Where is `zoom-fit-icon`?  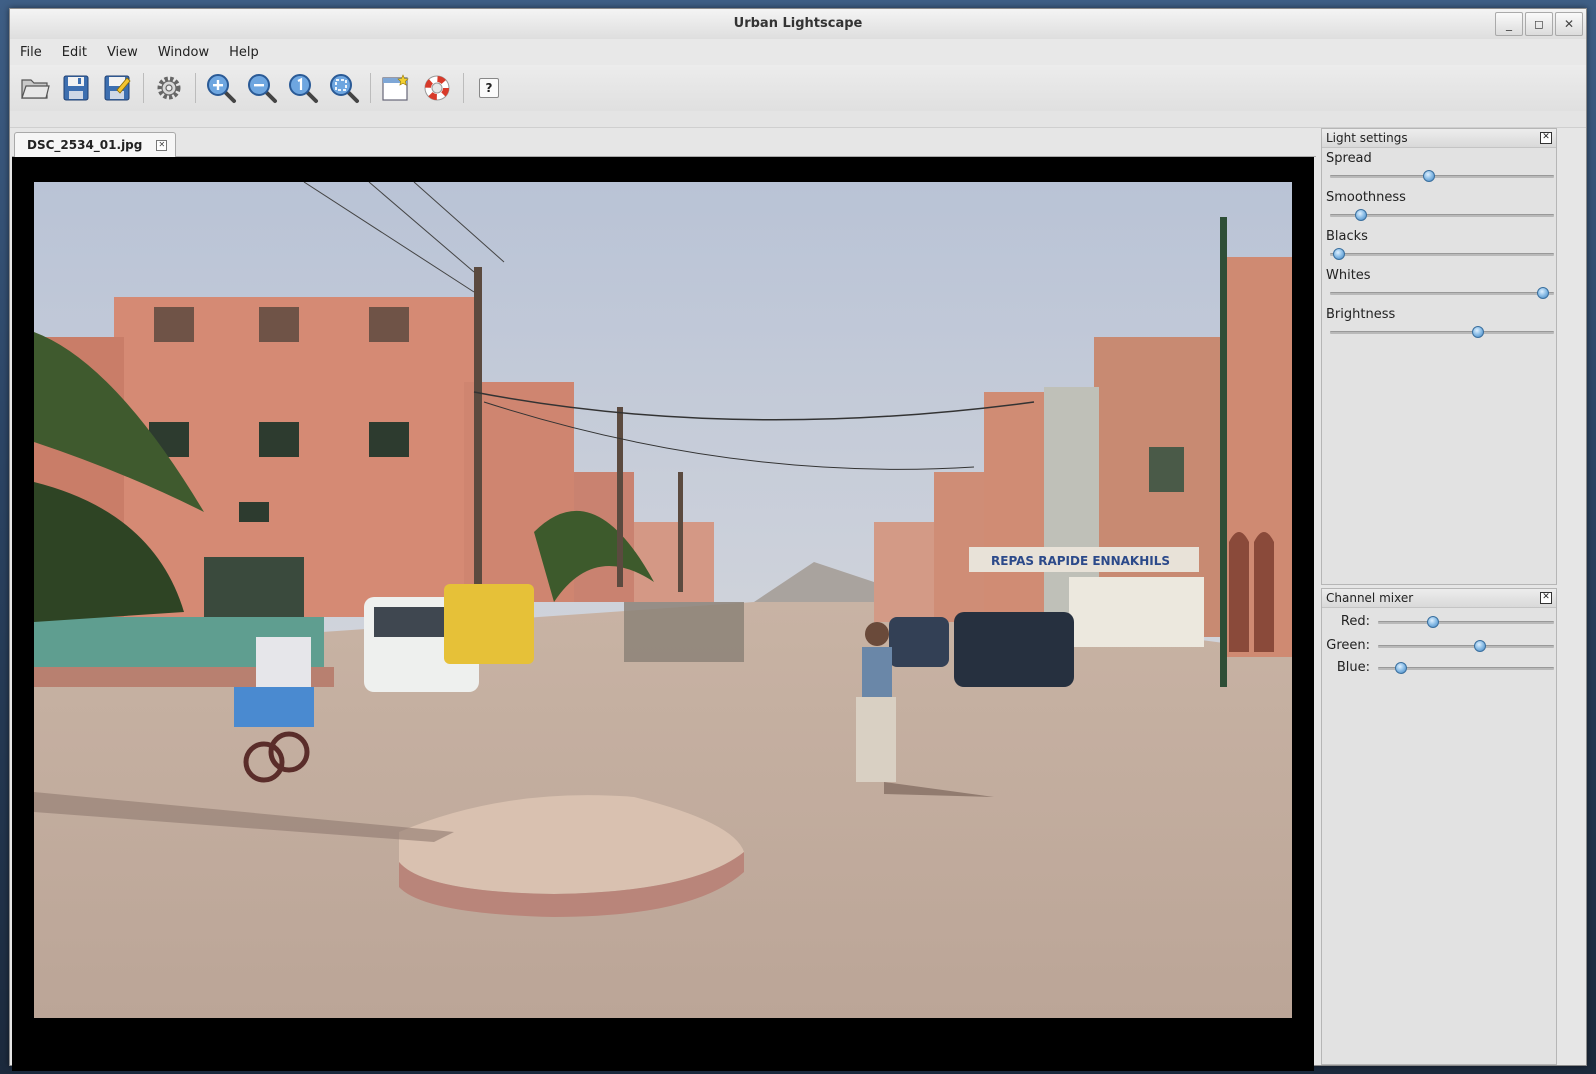 zoom-fit-icon is located at coordinates (344, 88).